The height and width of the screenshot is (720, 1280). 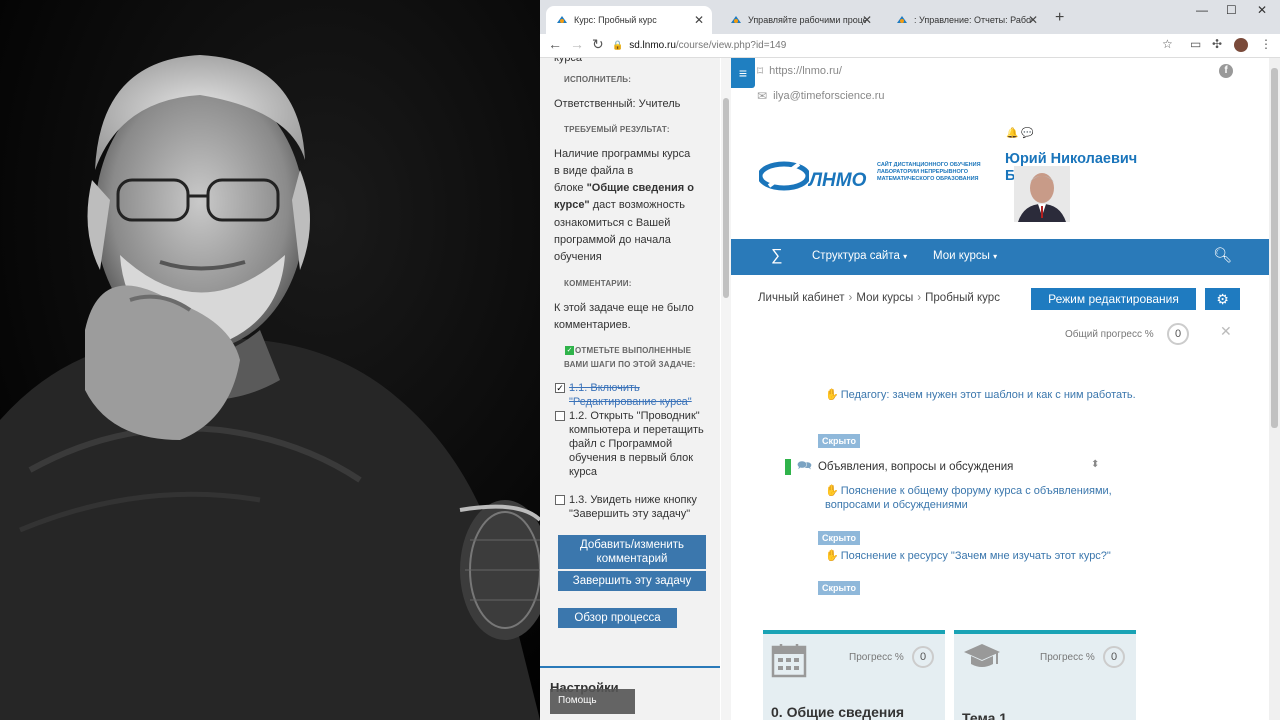 I want to click on facebook-icon: f, so click(x=1226, y=71).